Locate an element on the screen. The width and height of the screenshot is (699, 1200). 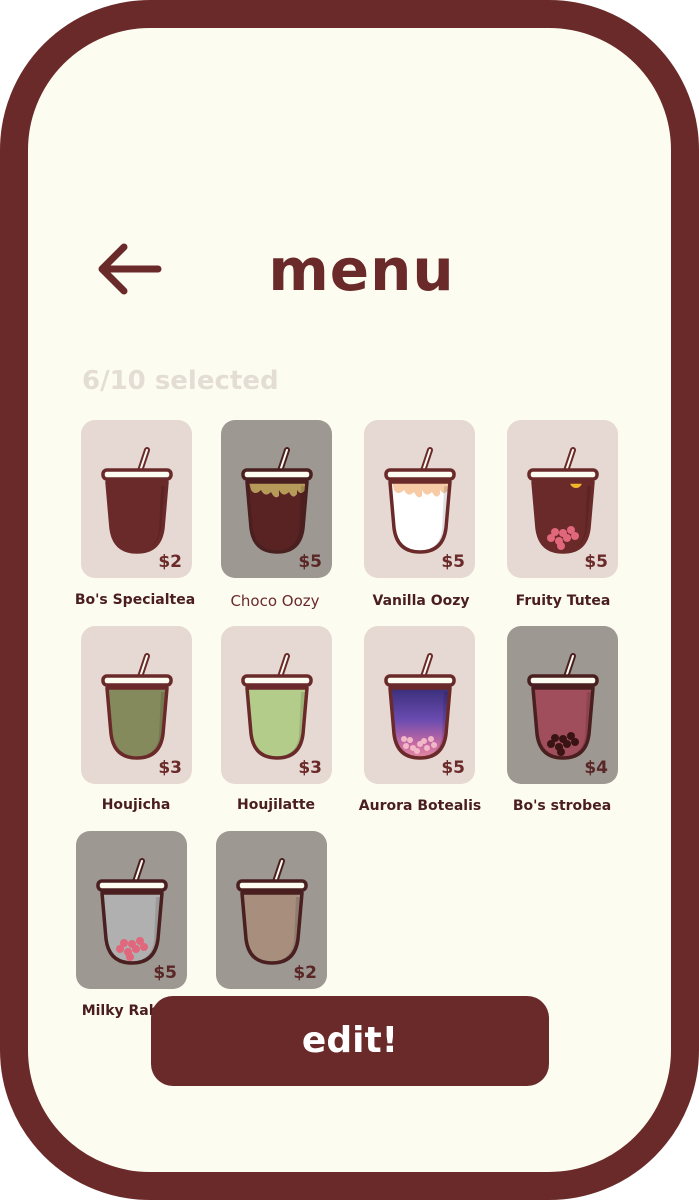
menu-item-card: $4 is located at coordinates (562, 705).